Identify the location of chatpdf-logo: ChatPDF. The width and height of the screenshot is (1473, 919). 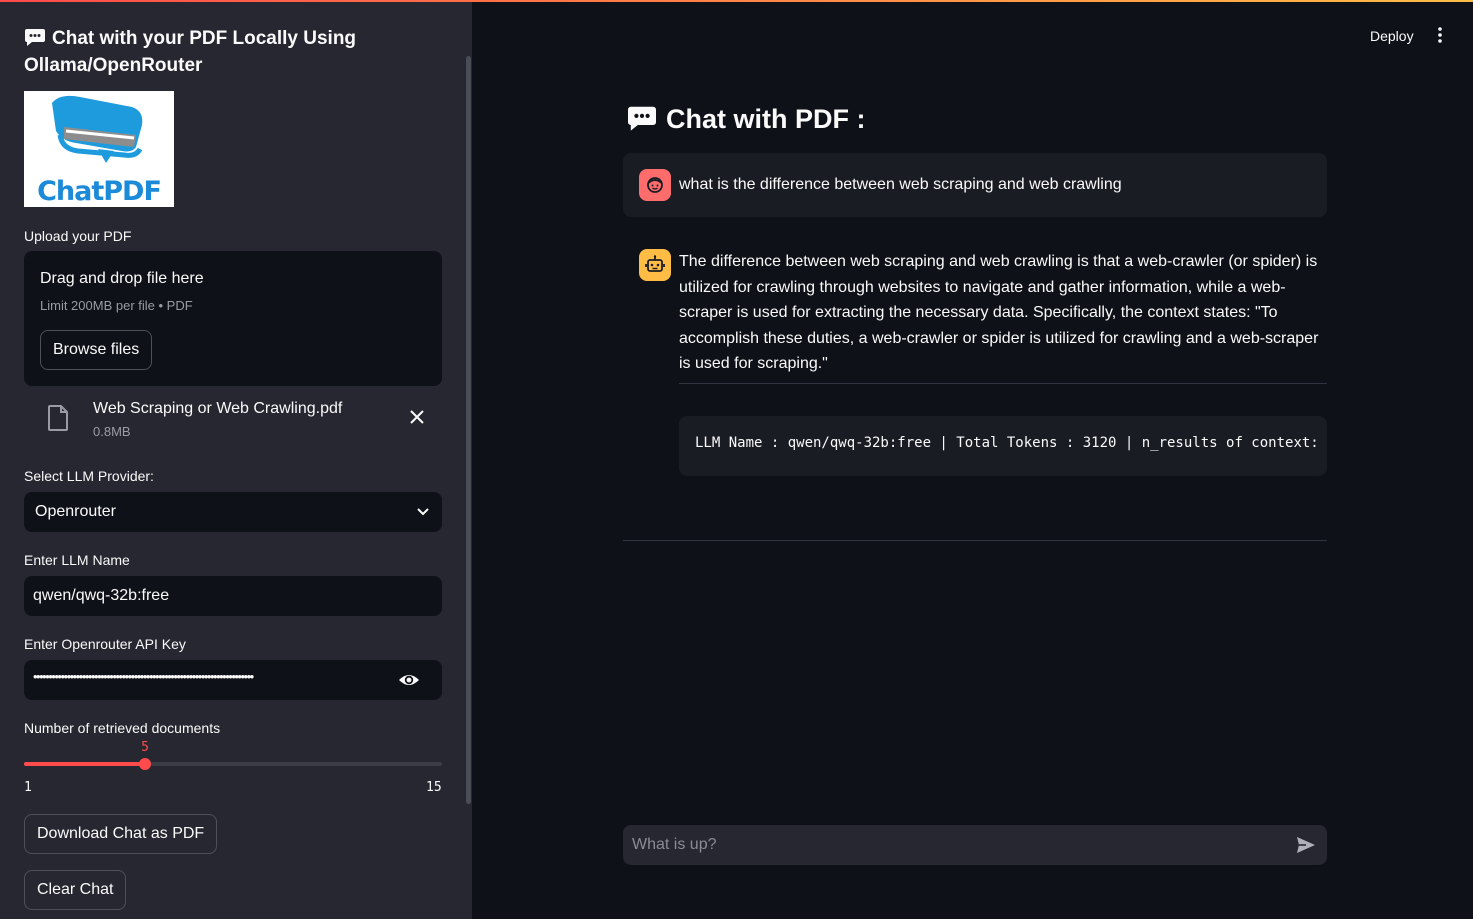
(99, 149).